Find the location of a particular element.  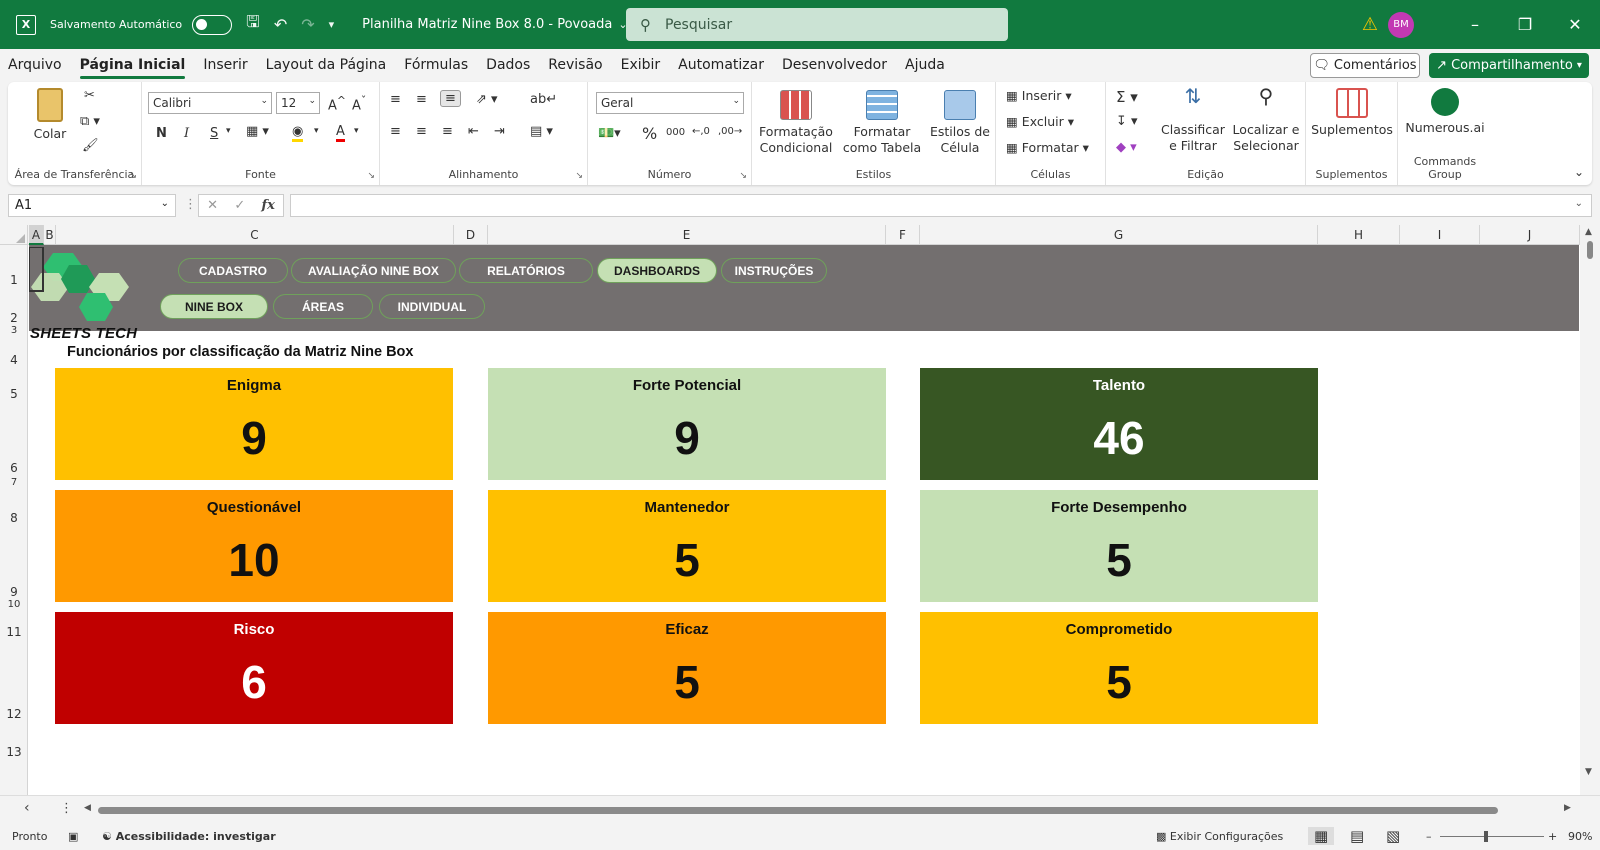

subnav-individual: INDIVIDUAL is located at coordinates (432, 306).